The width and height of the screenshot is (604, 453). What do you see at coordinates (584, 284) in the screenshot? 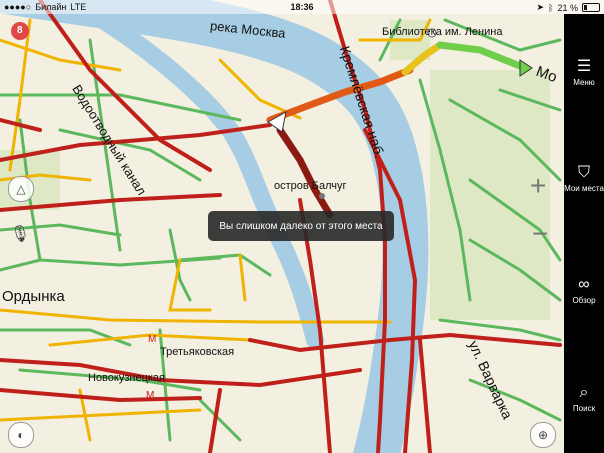
I see `route-overview-icon: ∞` at bounding box center [584, 284].